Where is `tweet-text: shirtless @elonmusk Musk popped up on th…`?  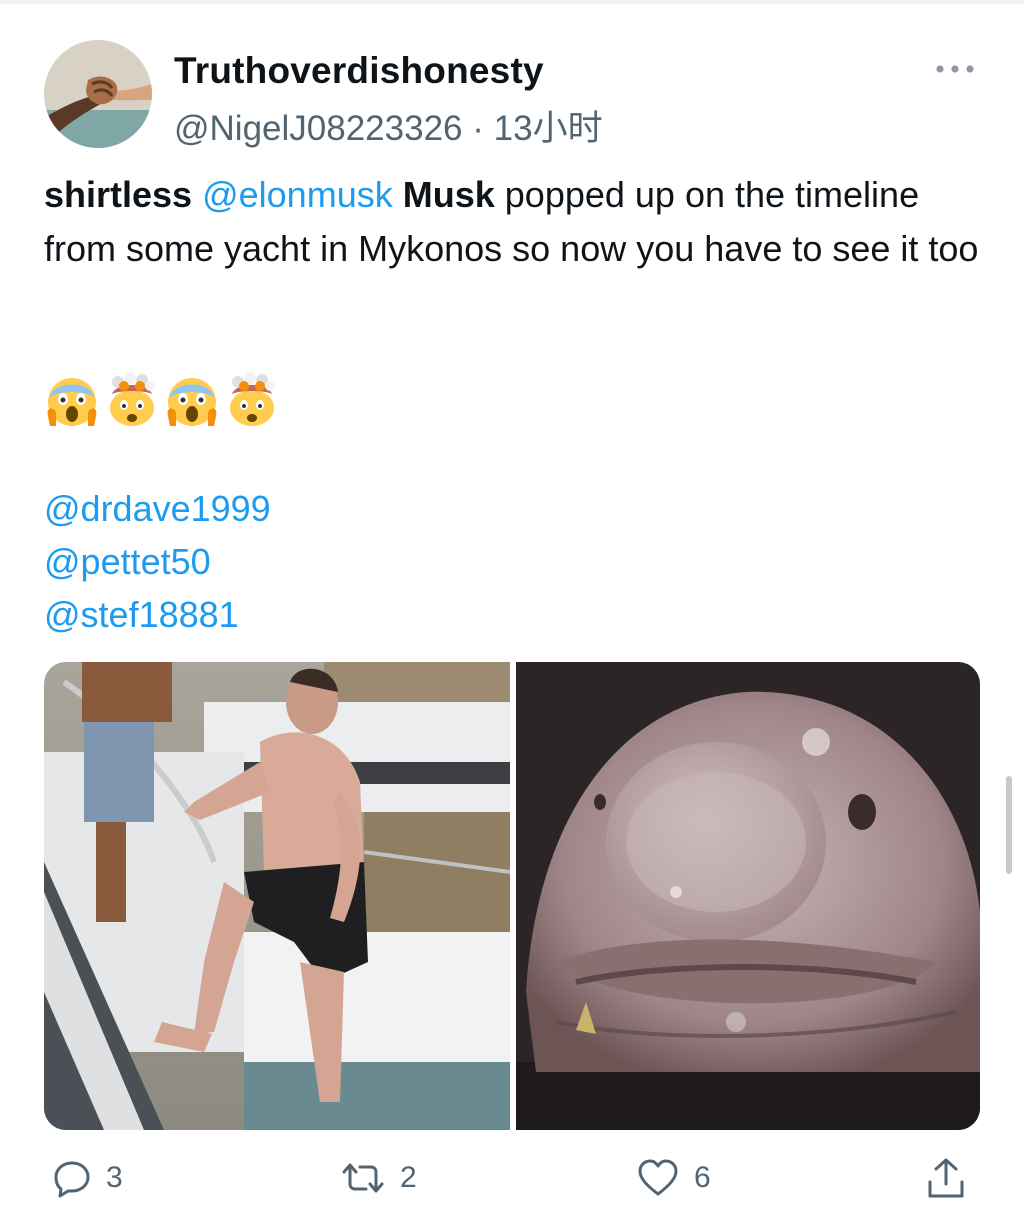 tweet-text: shirtless @elonmusk Musk popped up on th… is located at coordinates (514, 222).